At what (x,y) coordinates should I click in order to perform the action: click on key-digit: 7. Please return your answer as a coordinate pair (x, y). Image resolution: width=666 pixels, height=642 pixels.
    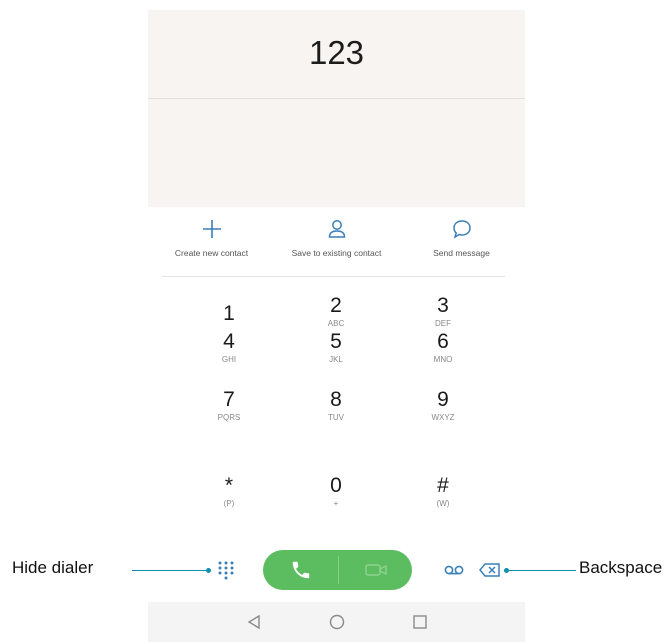
    Looking at the image, I should click on (229, 399).